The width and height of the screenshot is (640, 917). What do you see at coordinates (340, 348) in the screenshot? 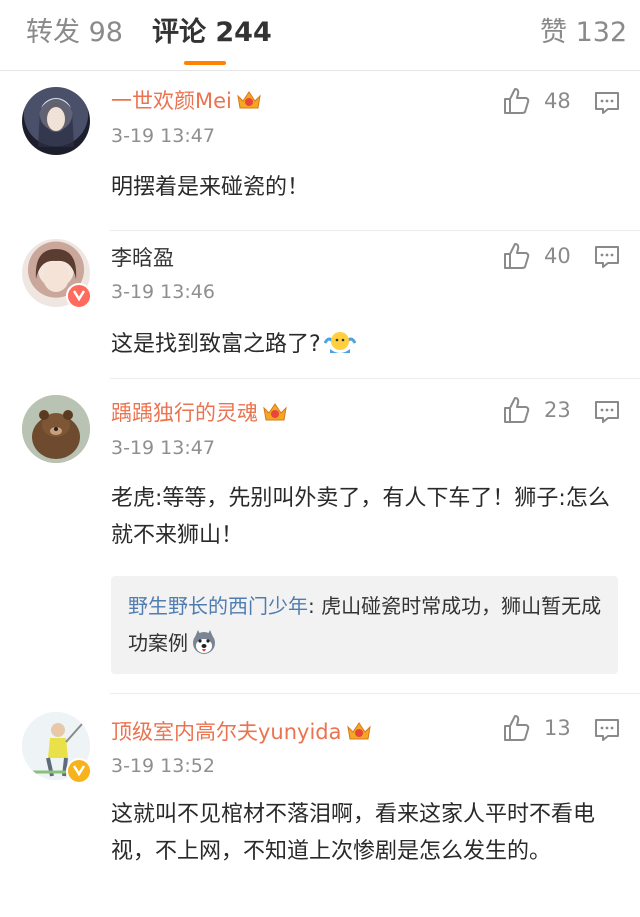
I see `emoji-shrug-icon` at bounding box center [340, 348].